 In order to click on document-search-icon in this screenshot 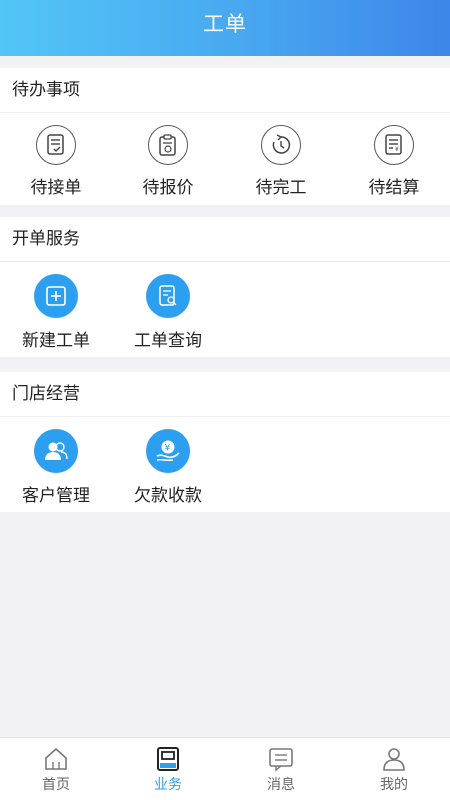, I will do `click(168, 296)`.